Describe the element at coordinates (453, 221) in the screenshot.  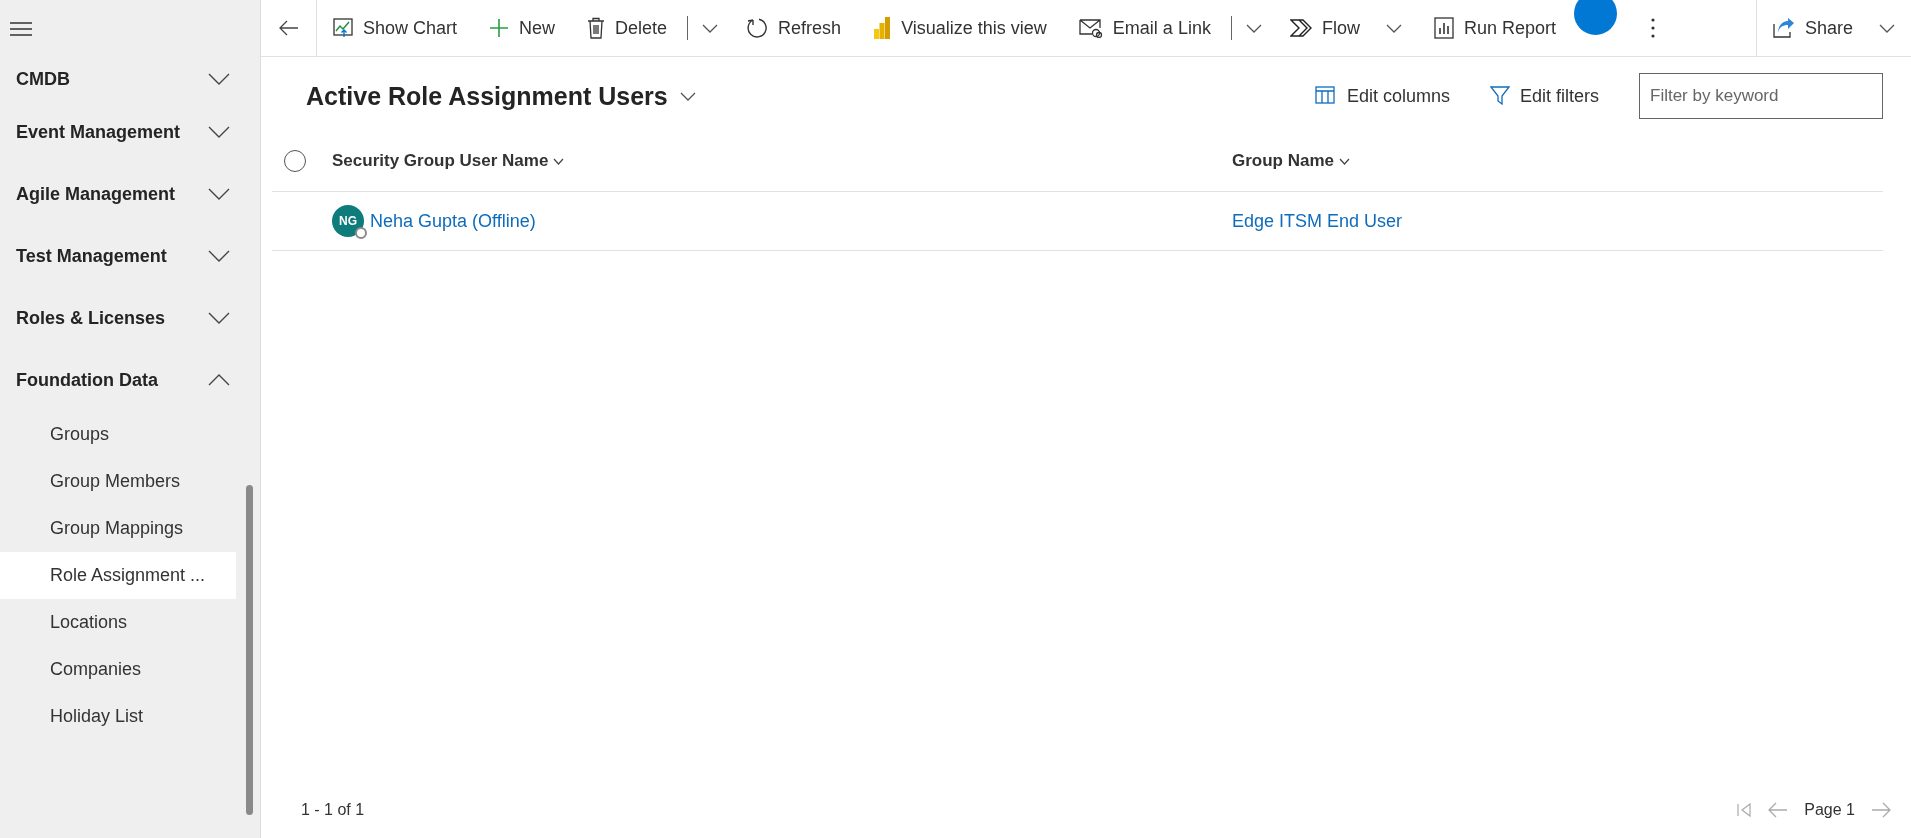
I see `user-link: Neha Gupta (Offline)` at that location.